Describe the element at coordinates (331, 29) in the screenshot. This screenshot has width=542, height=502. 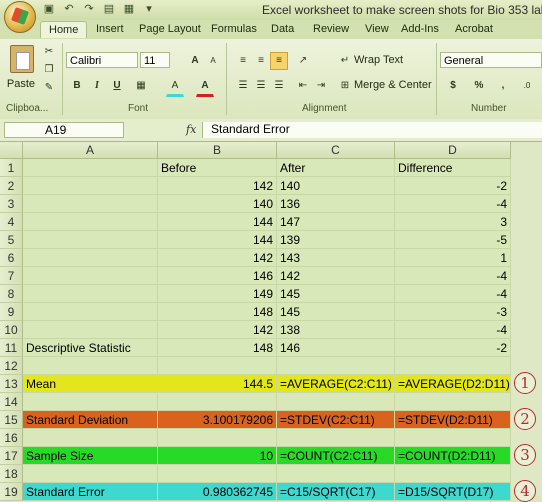
I see `tab-review: Review` at that location.